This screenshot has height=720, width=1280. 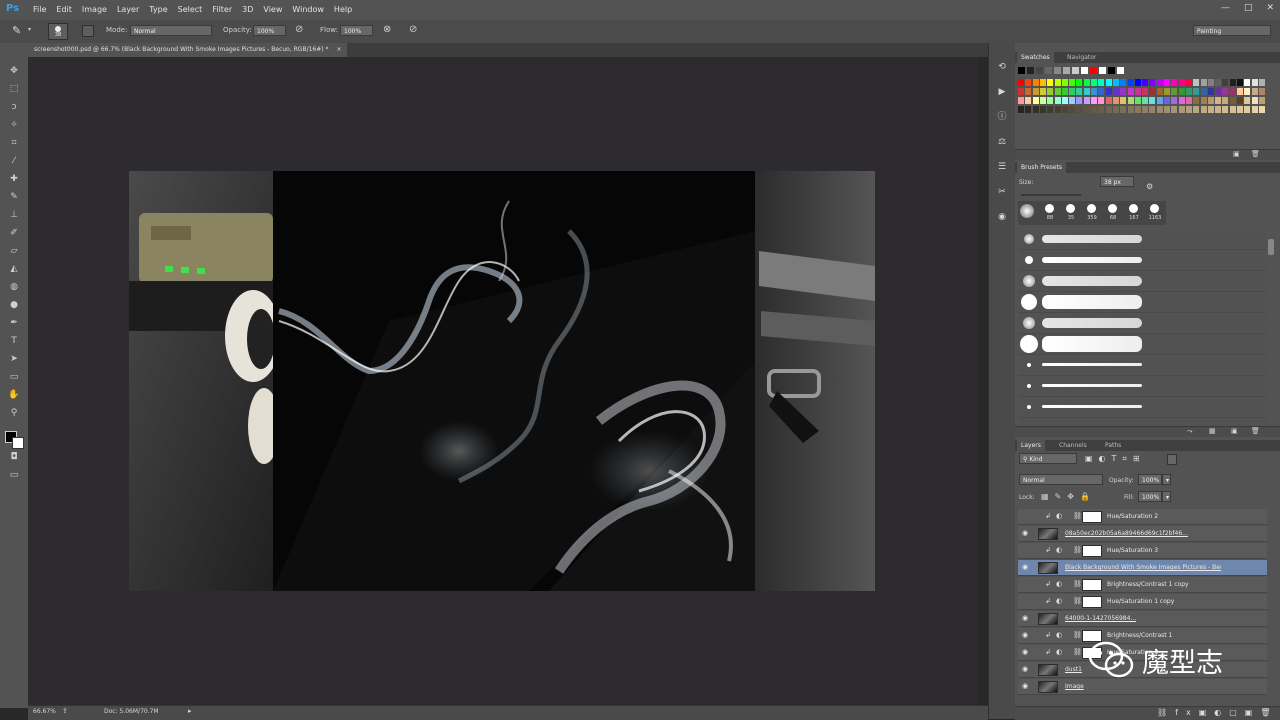 I want to click on menu-edit: Edit, so click(x=67, y=9).